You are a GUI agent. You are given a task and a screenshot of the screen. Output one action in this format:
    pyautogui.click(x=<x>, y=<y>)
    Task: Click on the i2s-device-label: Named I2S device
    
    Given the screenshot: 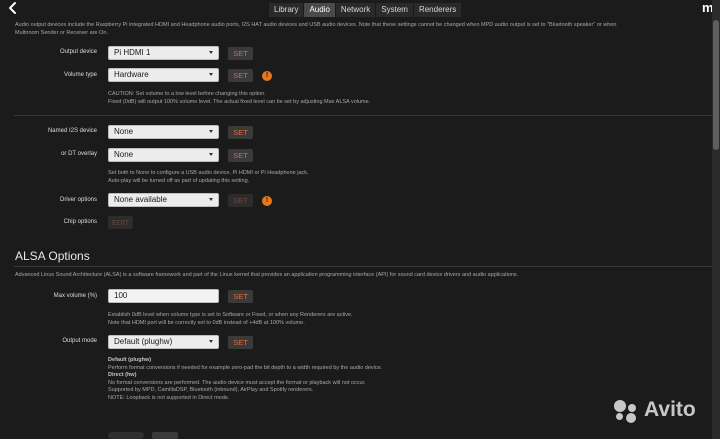 What is the action you would take?
    pyautogui.click(x=72, y=131)
    